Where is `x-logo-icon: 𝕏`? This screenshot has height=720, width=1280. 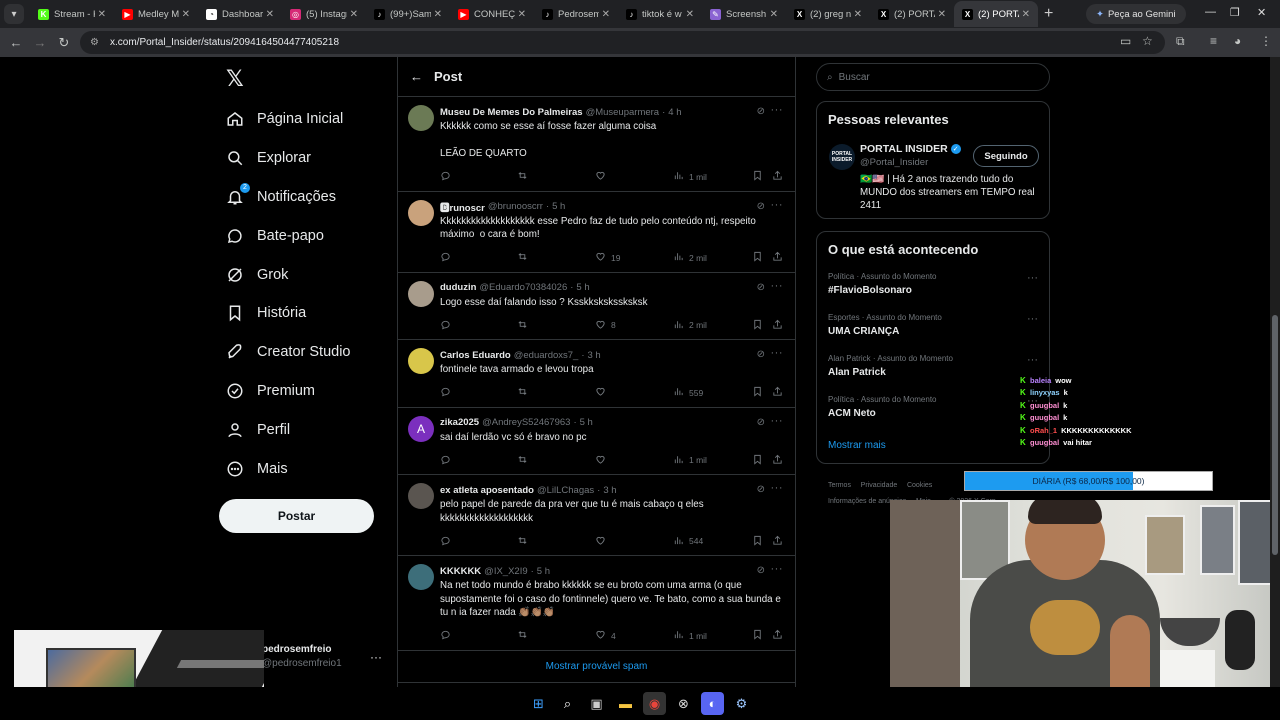
x-logo-icon: 𝕏 is located at coordinates (235, 79).